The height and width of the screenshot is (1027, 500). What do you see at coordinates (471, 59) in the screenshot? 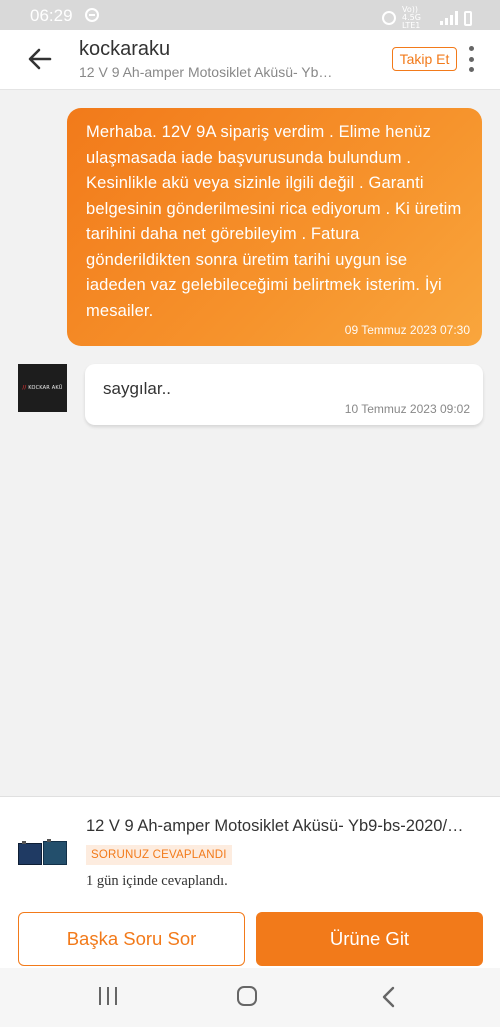
I see `more-vertical-icon` at bounding box center [471, 59].